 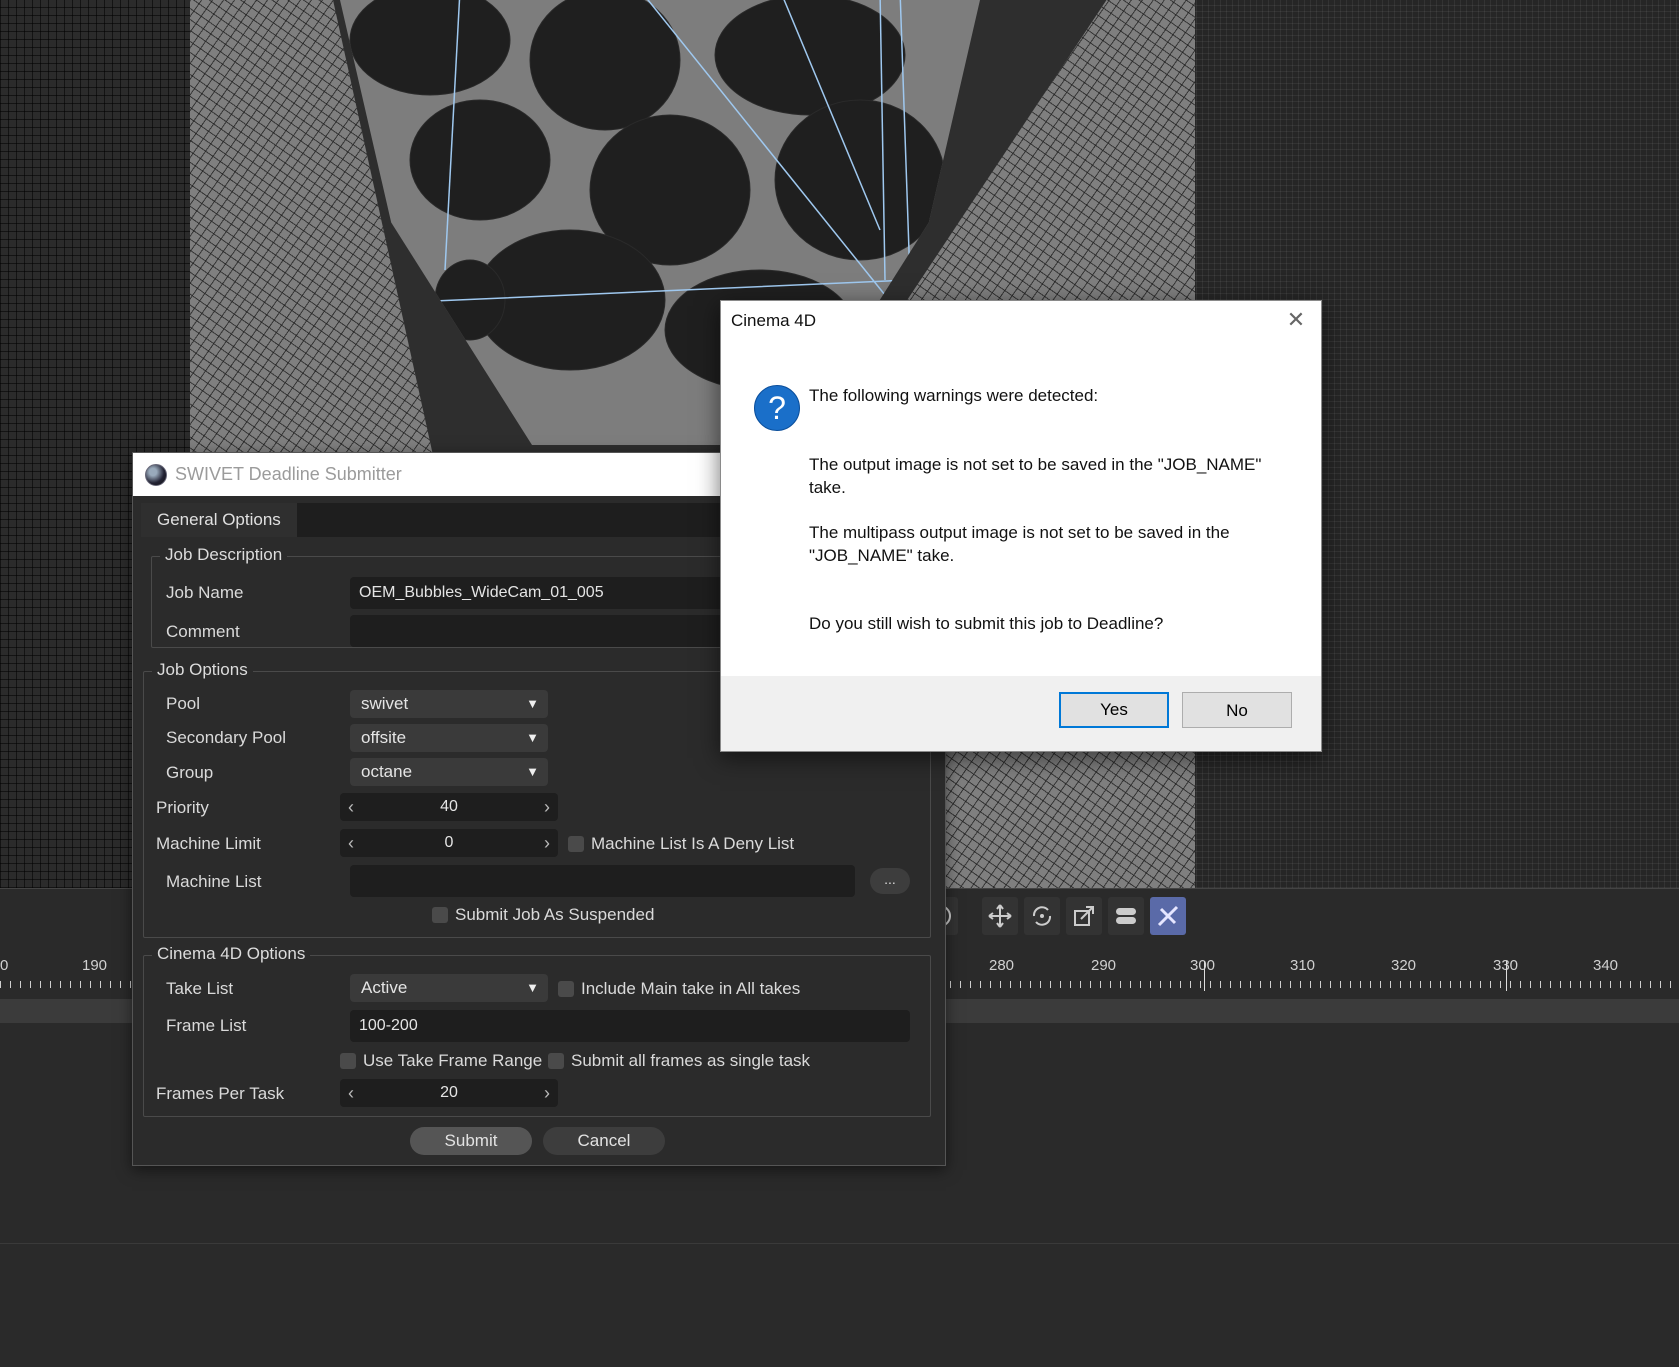 What do you see at coordinates (219, 520) in the screenshot?
I see `tab-general-options: General Options` at bounding box center [219, 520].